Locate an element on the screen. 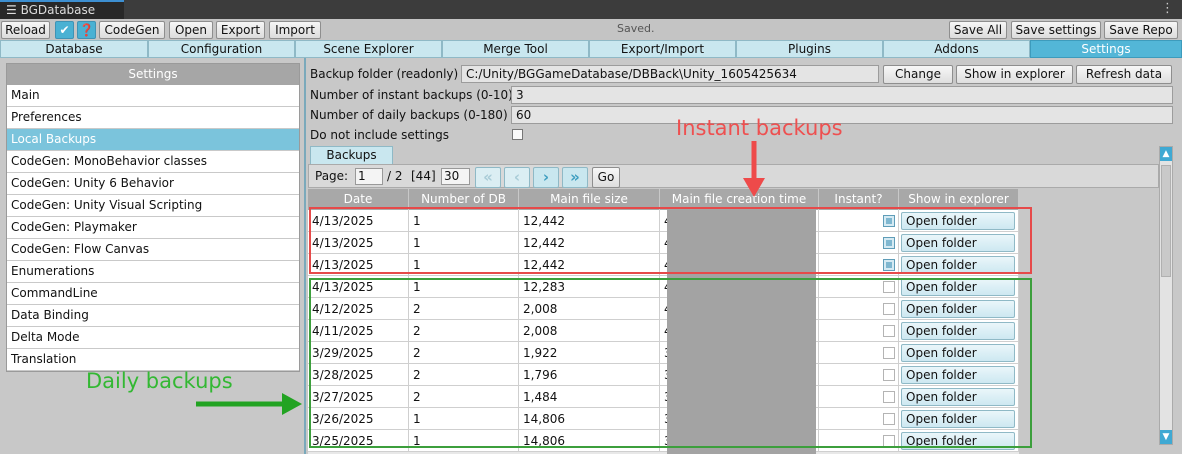  refresh-data-button: Refresh data is located at coordinates (1124, 74).